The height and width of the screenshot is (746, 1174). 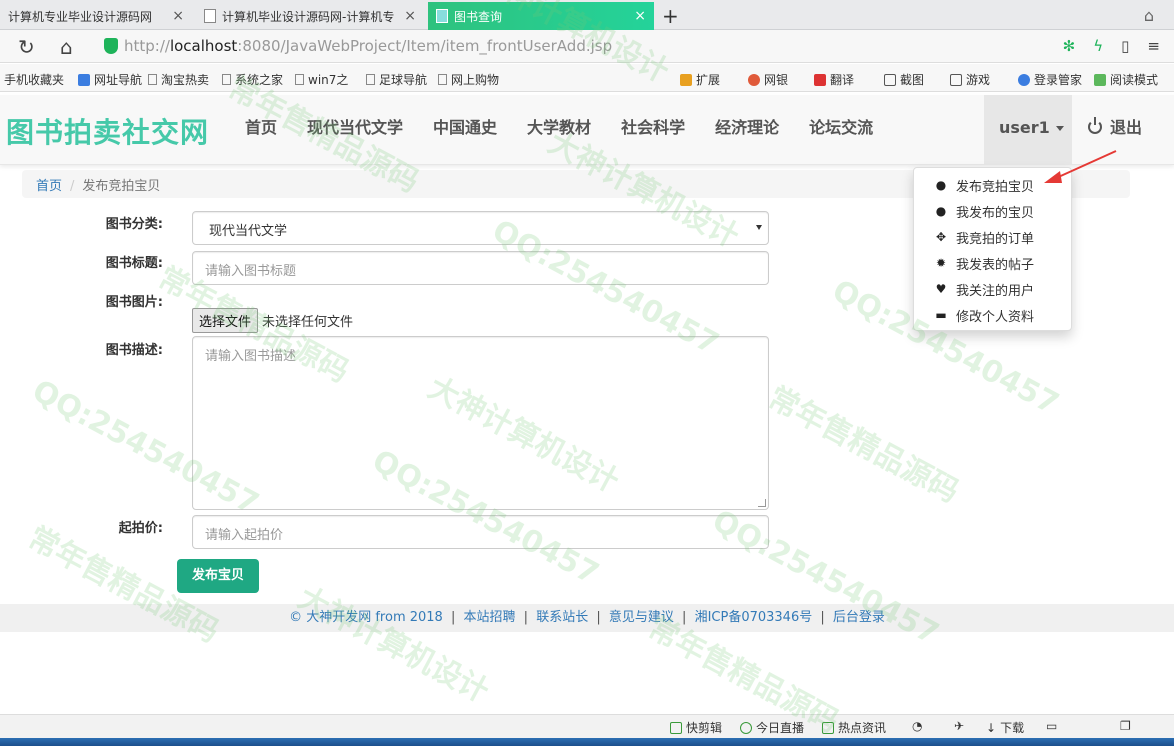 What do you see at coordinates (587, 726) in the screenshot?
I see `browser-status-bar: 快剪辑 今日直播 热点资讯 ◔ ✈ ↓ 下载 ▭ ❐` at bounding box center [587, 726].